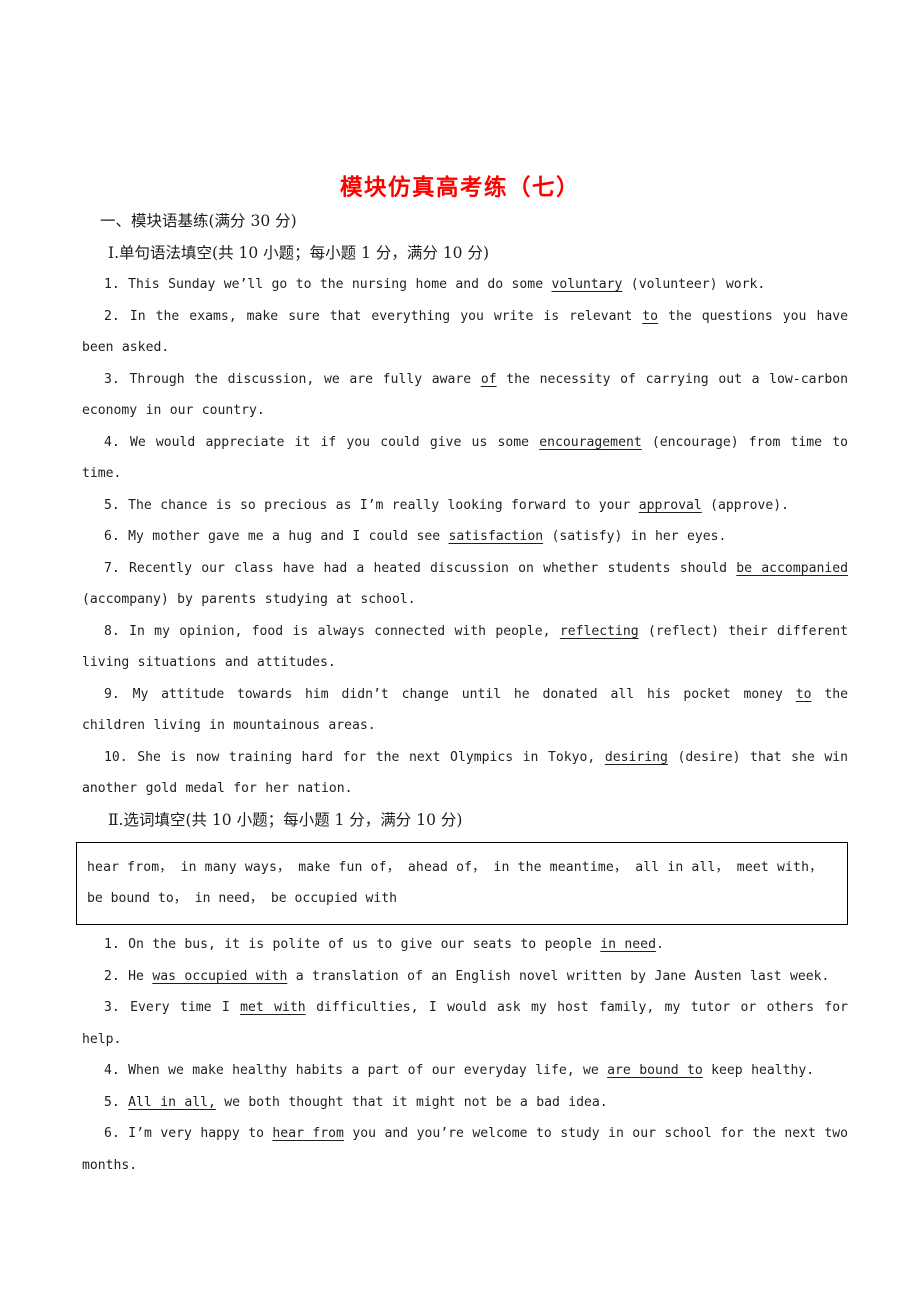  Describe the element at coordinates (496, 536) in the screenshot. I see `answer-blank-filled: satisfaction` at that location.